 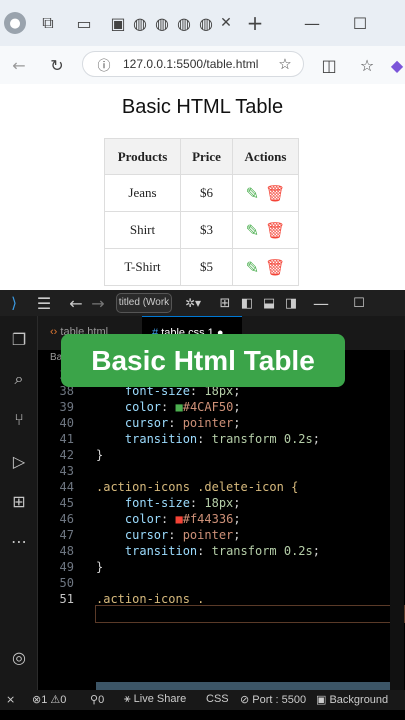 What do you see at coordinates (76, 303) in the screenshot?
I see `nav-back-icon: ←` at bounding box center [76, 303].